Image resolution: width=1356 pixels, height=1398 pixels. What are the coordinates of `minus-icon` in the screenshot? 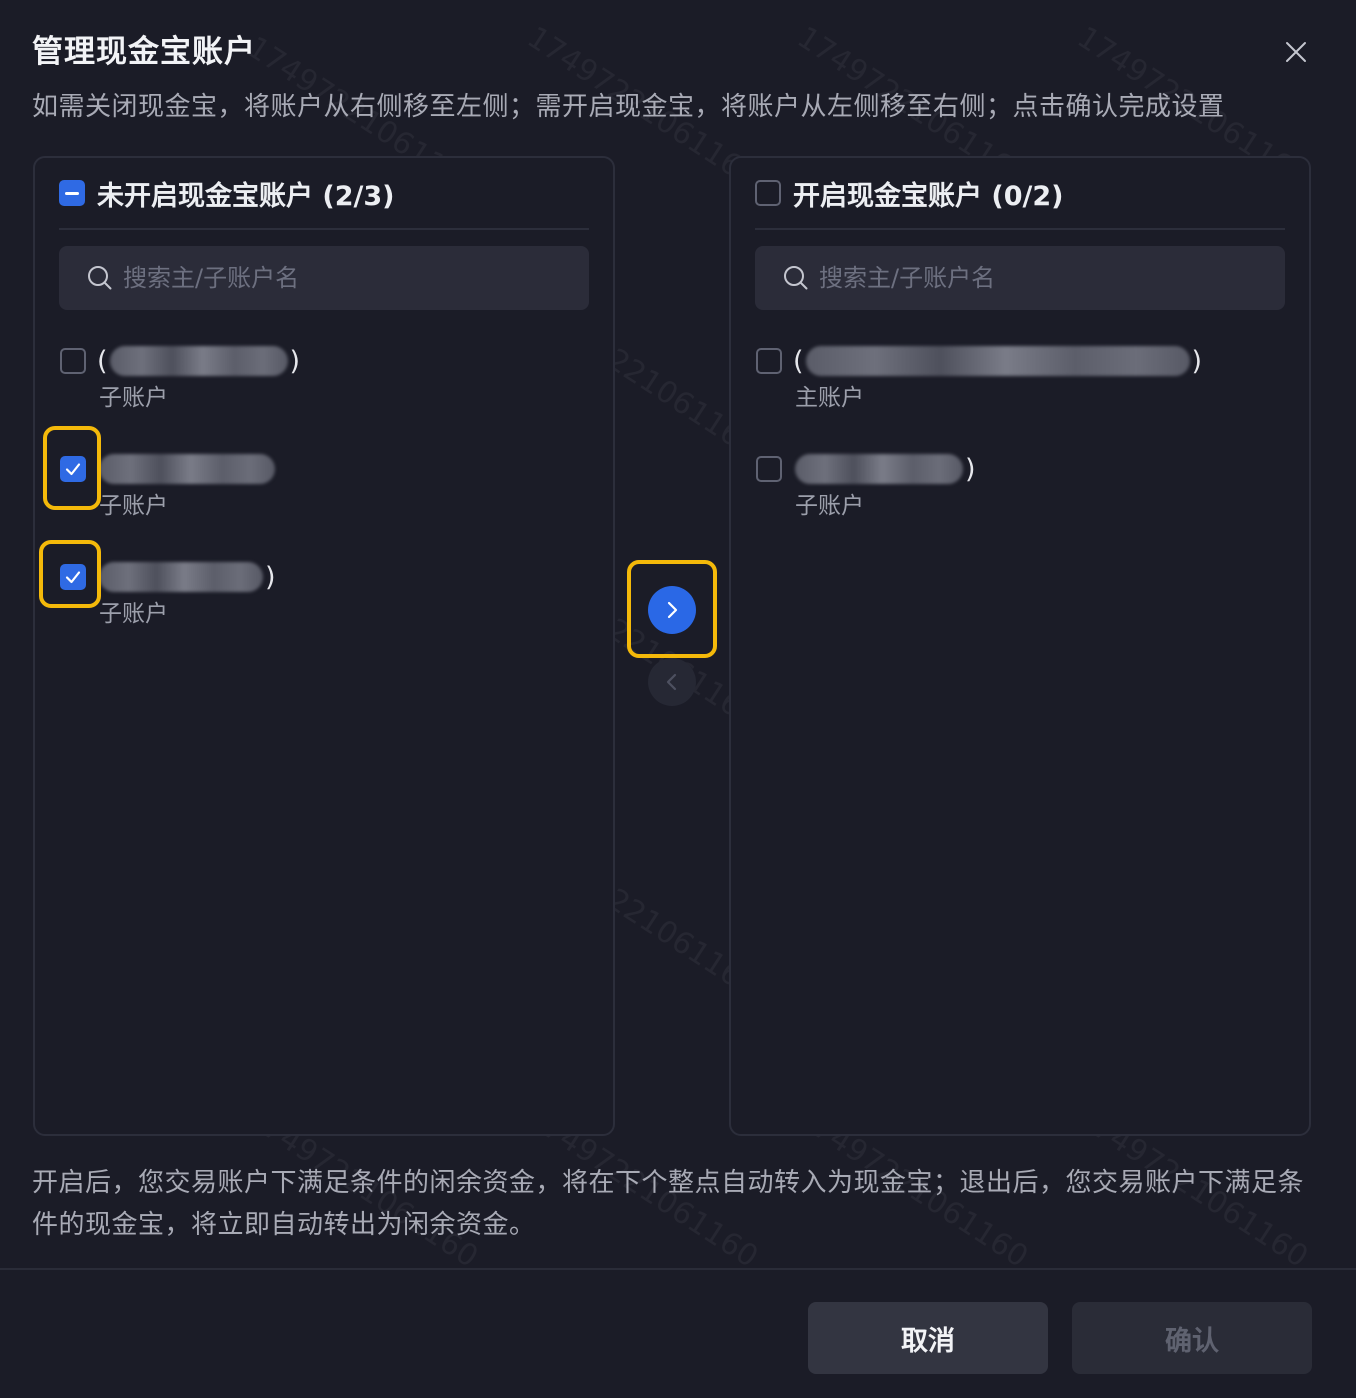 It's located at (72, 193).